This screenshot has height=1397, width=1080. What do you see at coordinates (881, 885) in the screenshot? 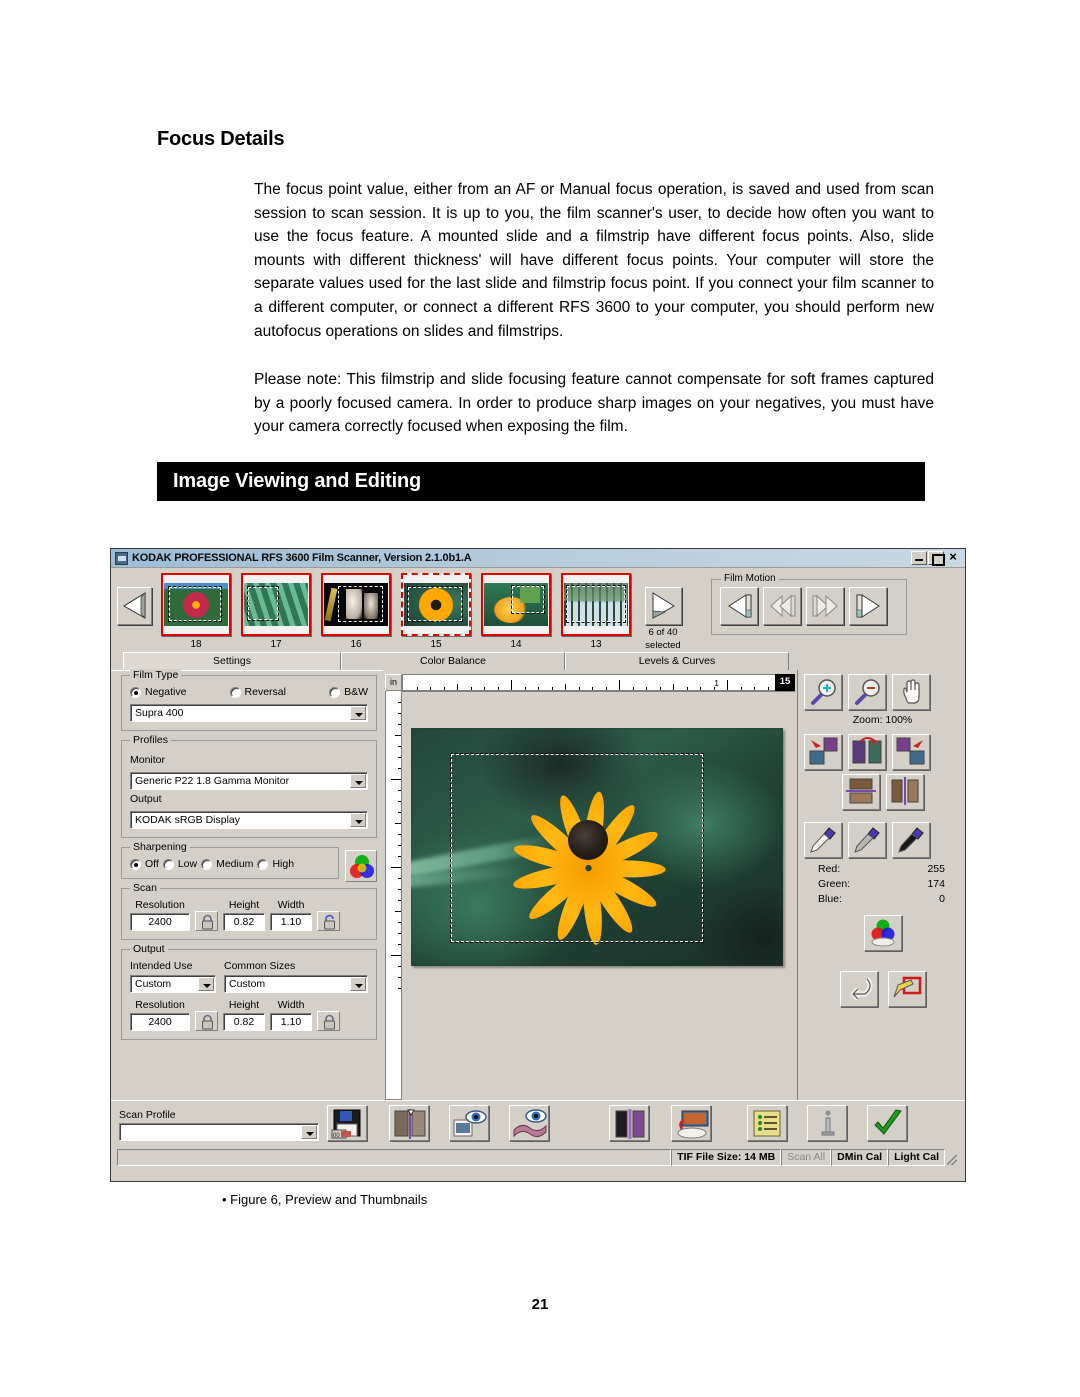
I see `tool-panel: Zoom: 100% Red: 255 Green: 174 Blue: 0` at bounding box center [881, 885].